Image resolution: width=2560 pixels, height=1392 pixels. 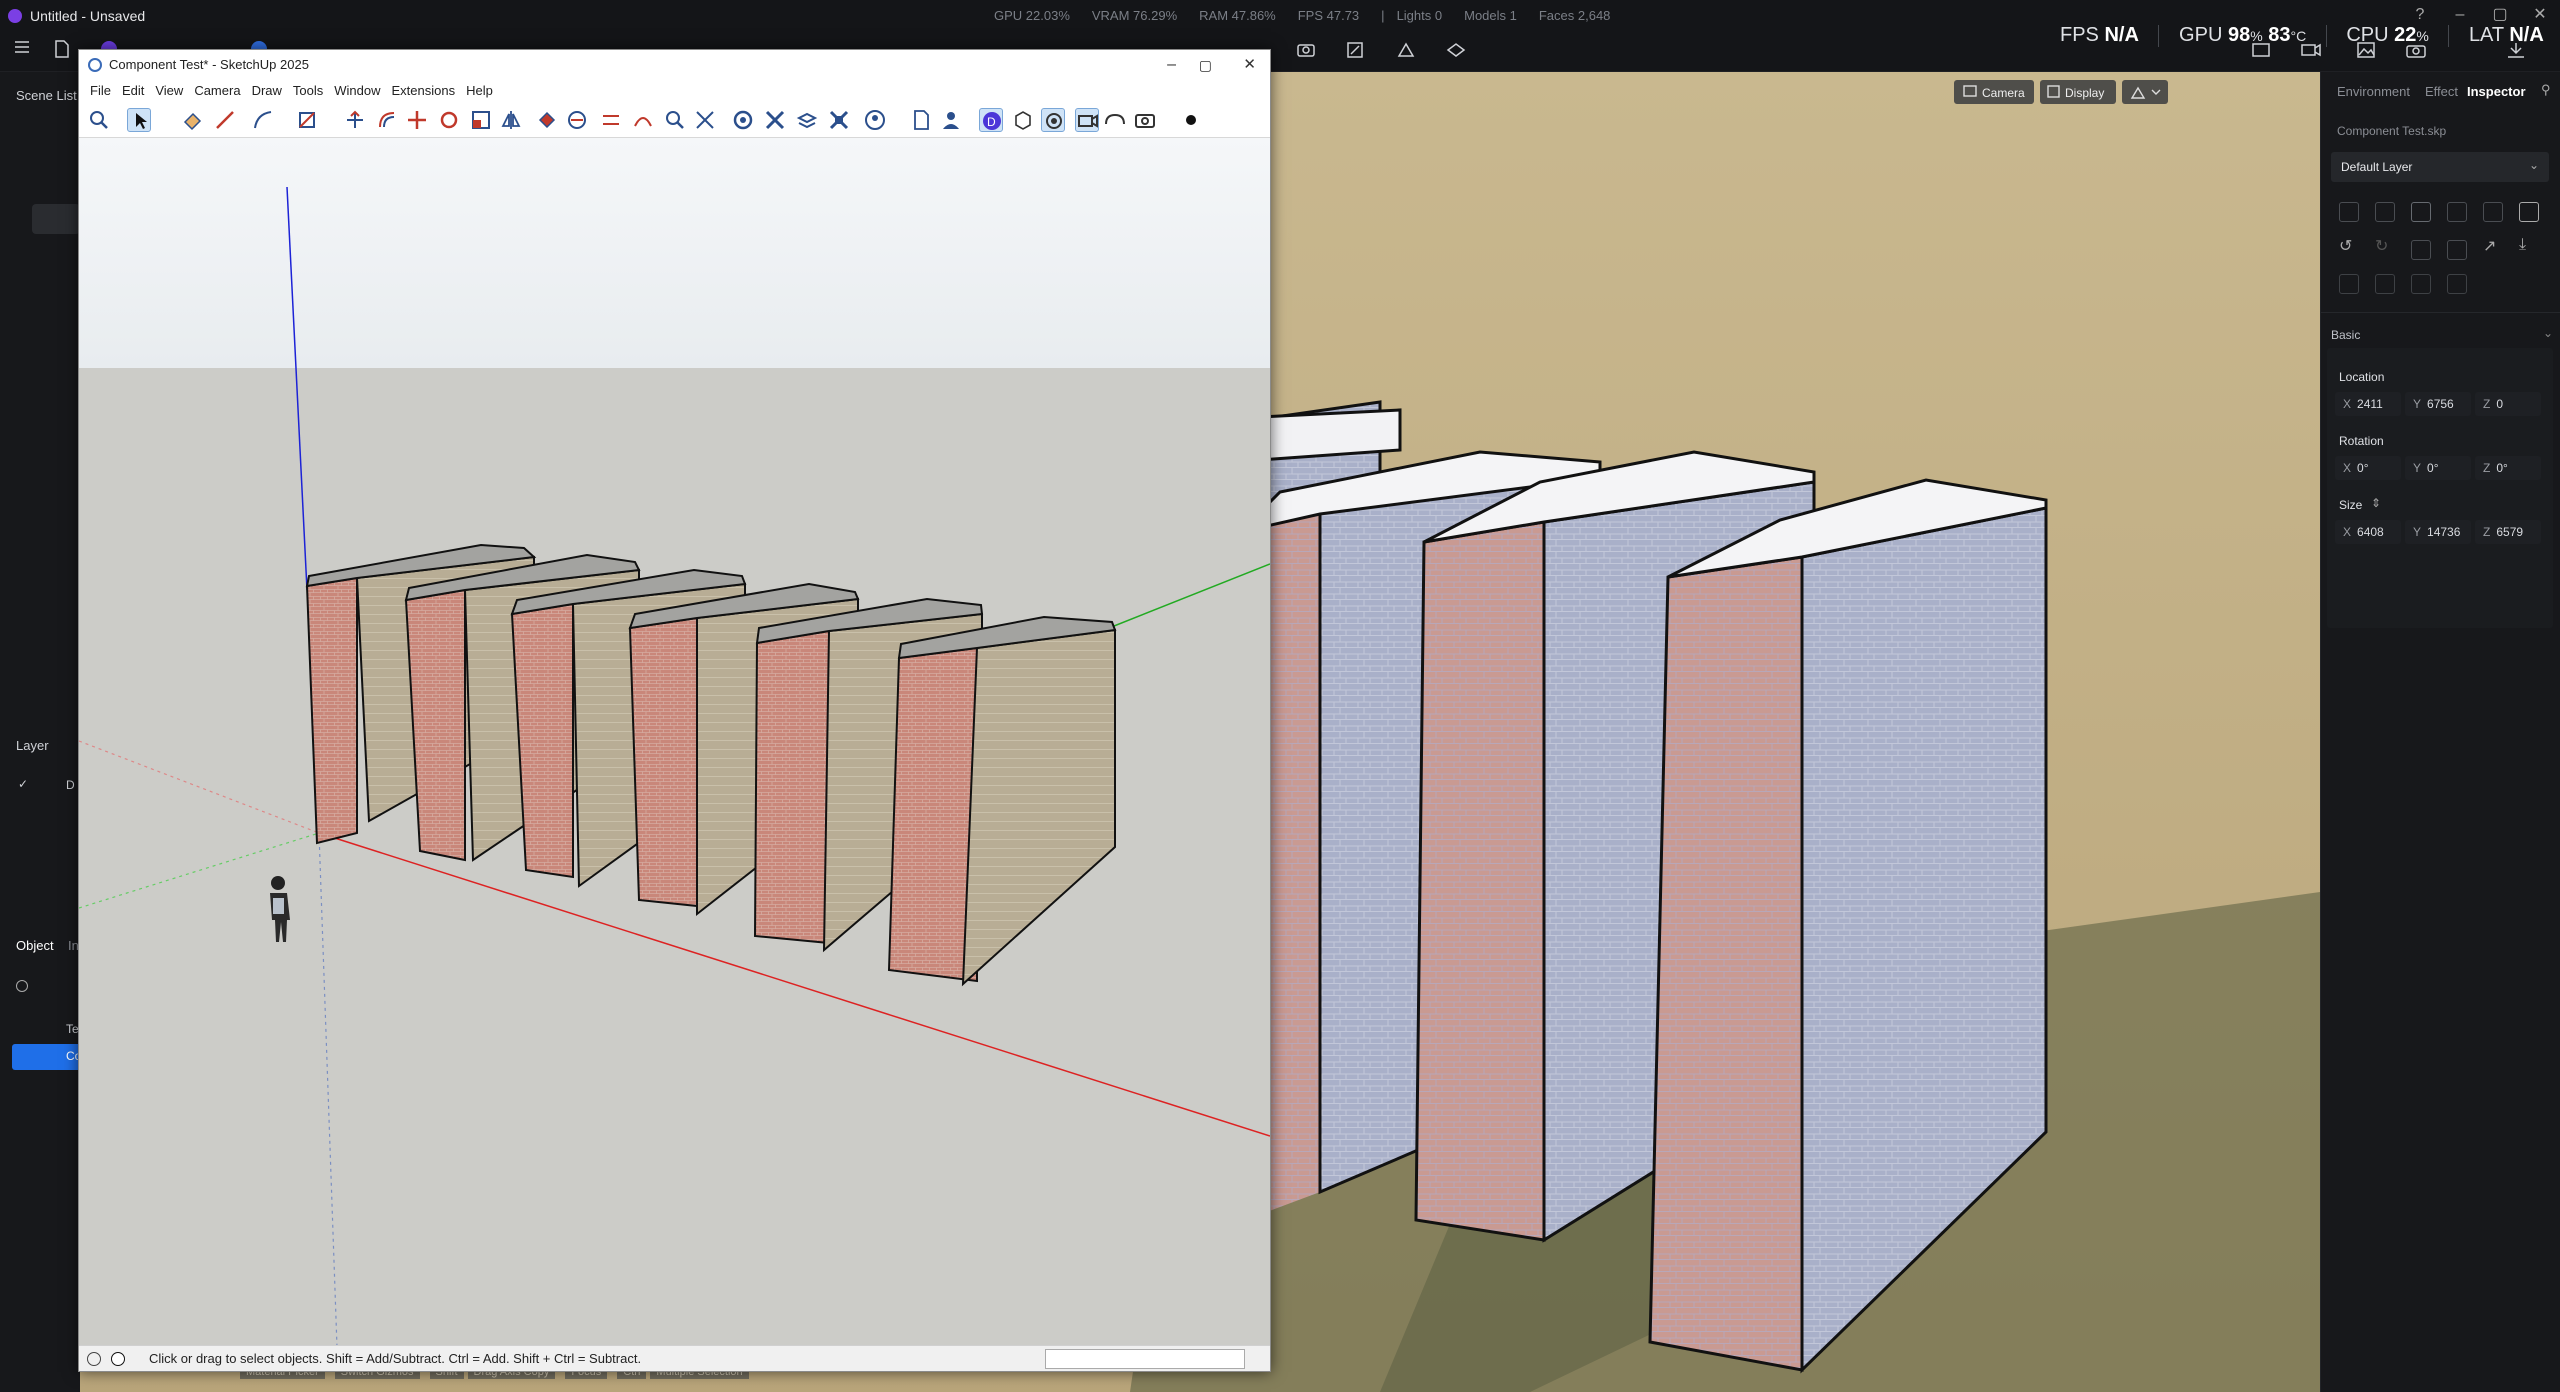 I want to click on tab-effect: Effect, so click(x=2441, y=91).